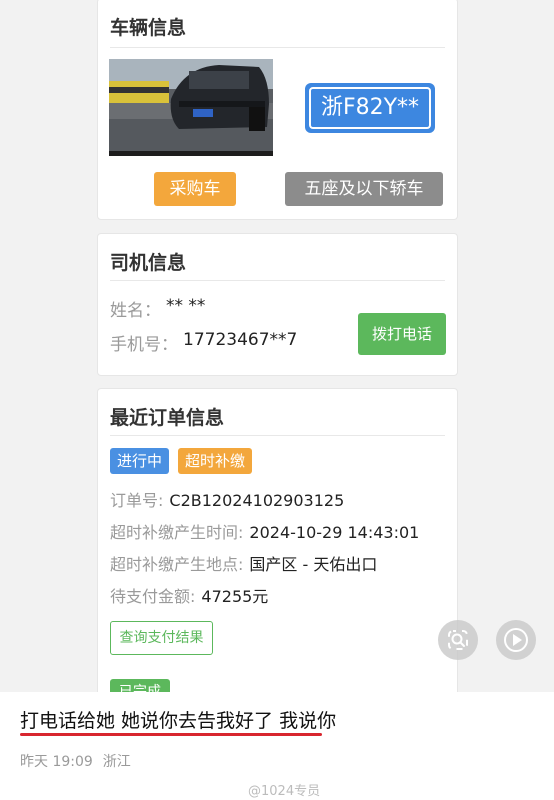 This screenshot has height=800, width=554. I want to click on post-location: 浙江, so click(116, 762).